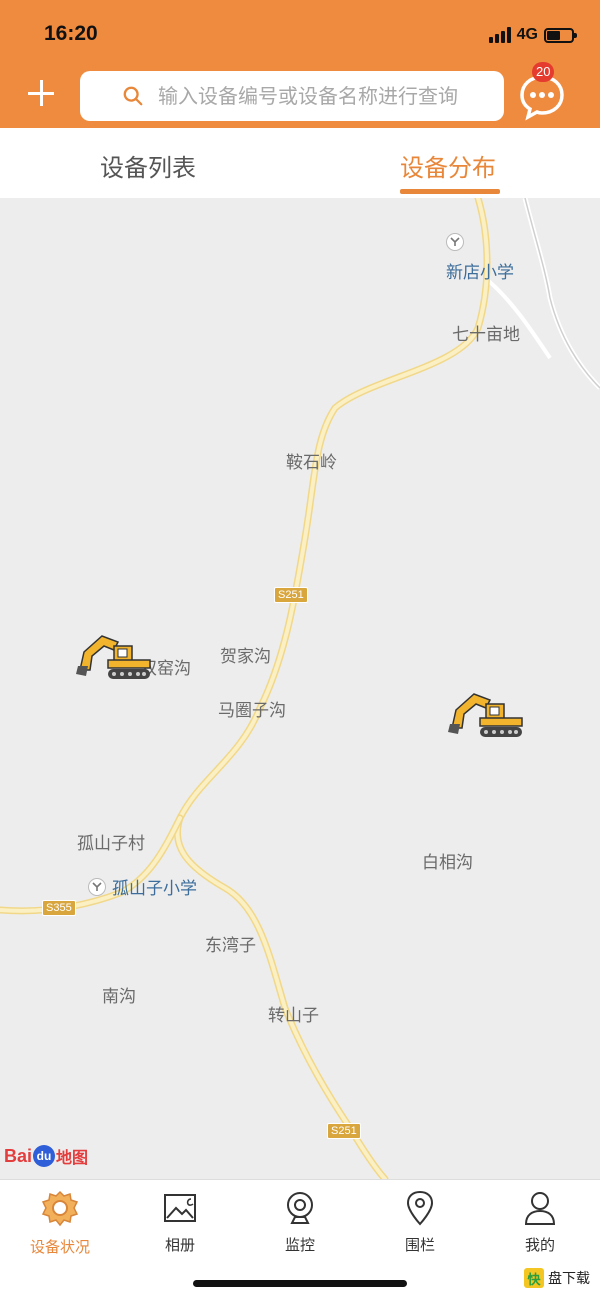  Describe the element at coordinates (480, 270) in the screenshot. I see `poi-label: 新店小学` at that location.